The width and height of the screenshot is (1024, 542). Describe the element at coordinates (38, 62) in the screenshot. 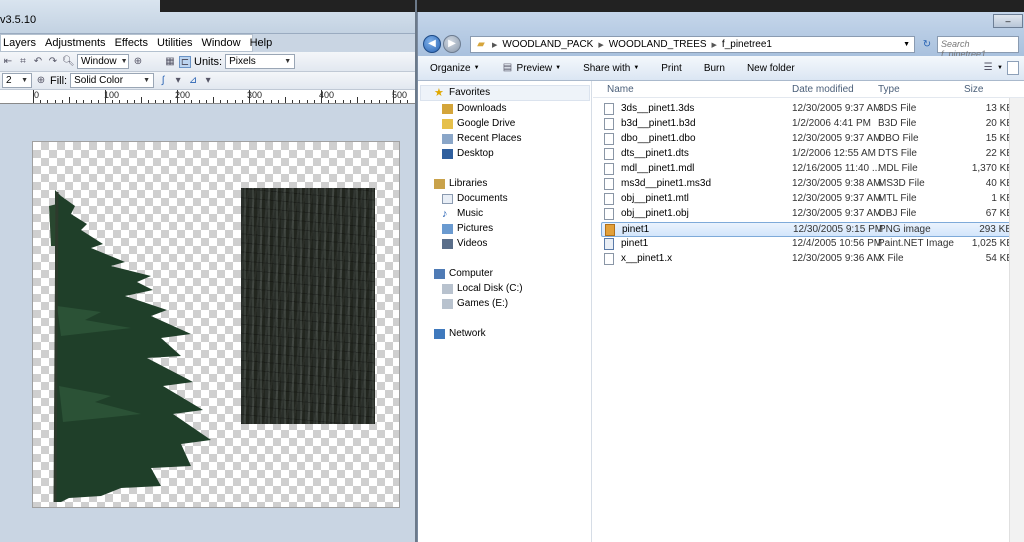

I see `undo-icon: ↶` at that location.